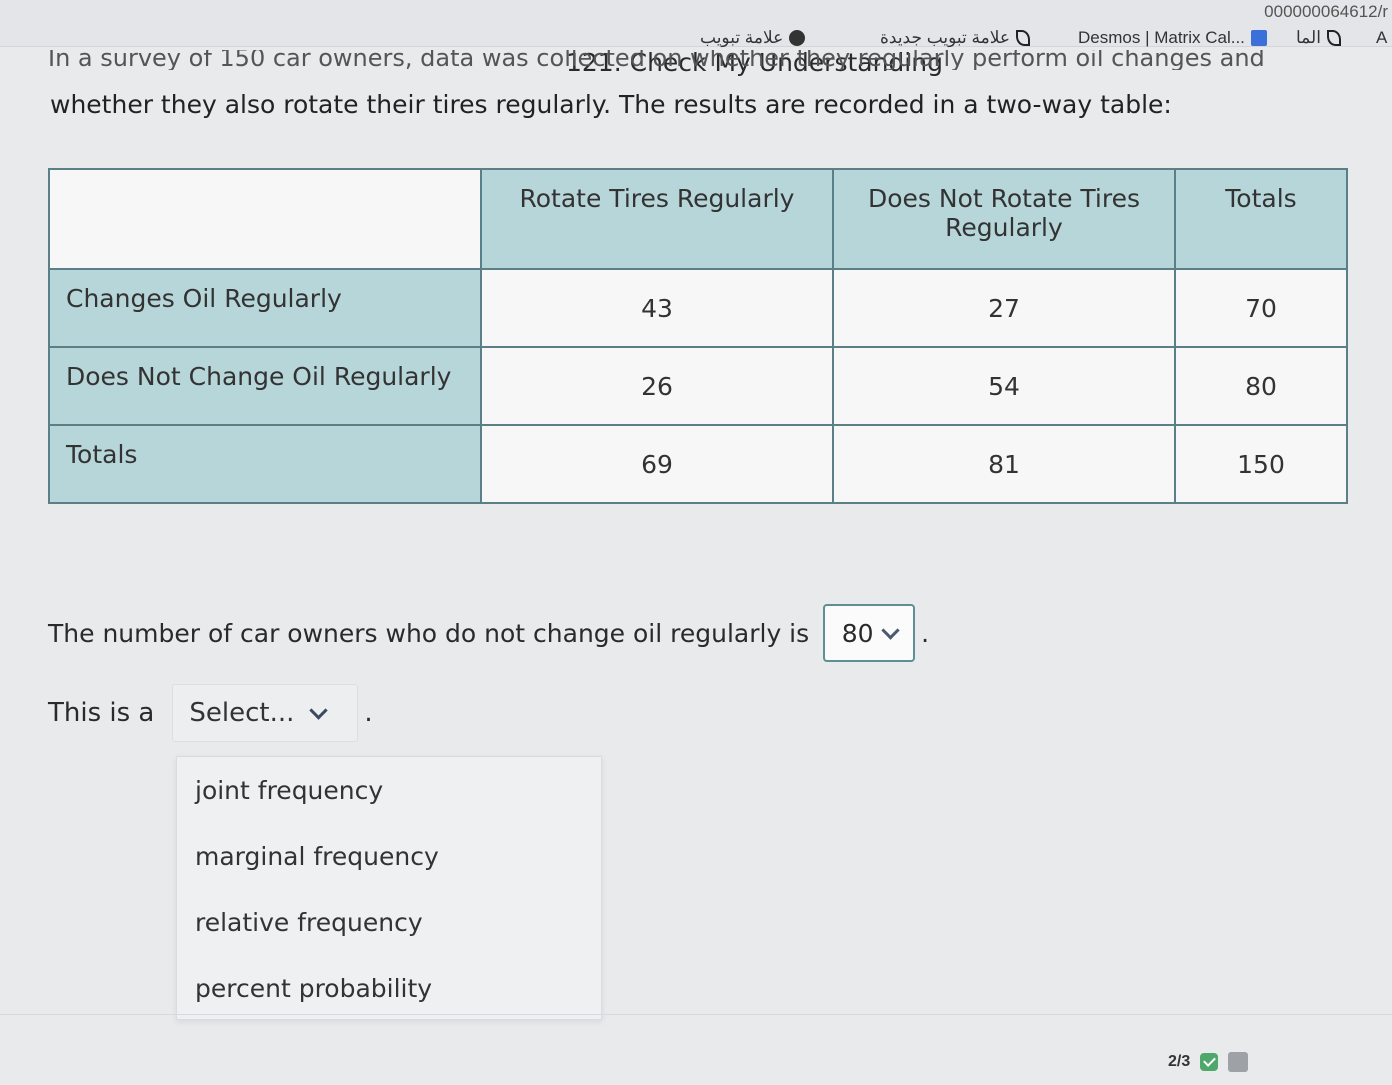  Describe the element at coordinates (389, 922) in the screenshot. I see `menu-item-relative-frequency: relative frequency` at that location.